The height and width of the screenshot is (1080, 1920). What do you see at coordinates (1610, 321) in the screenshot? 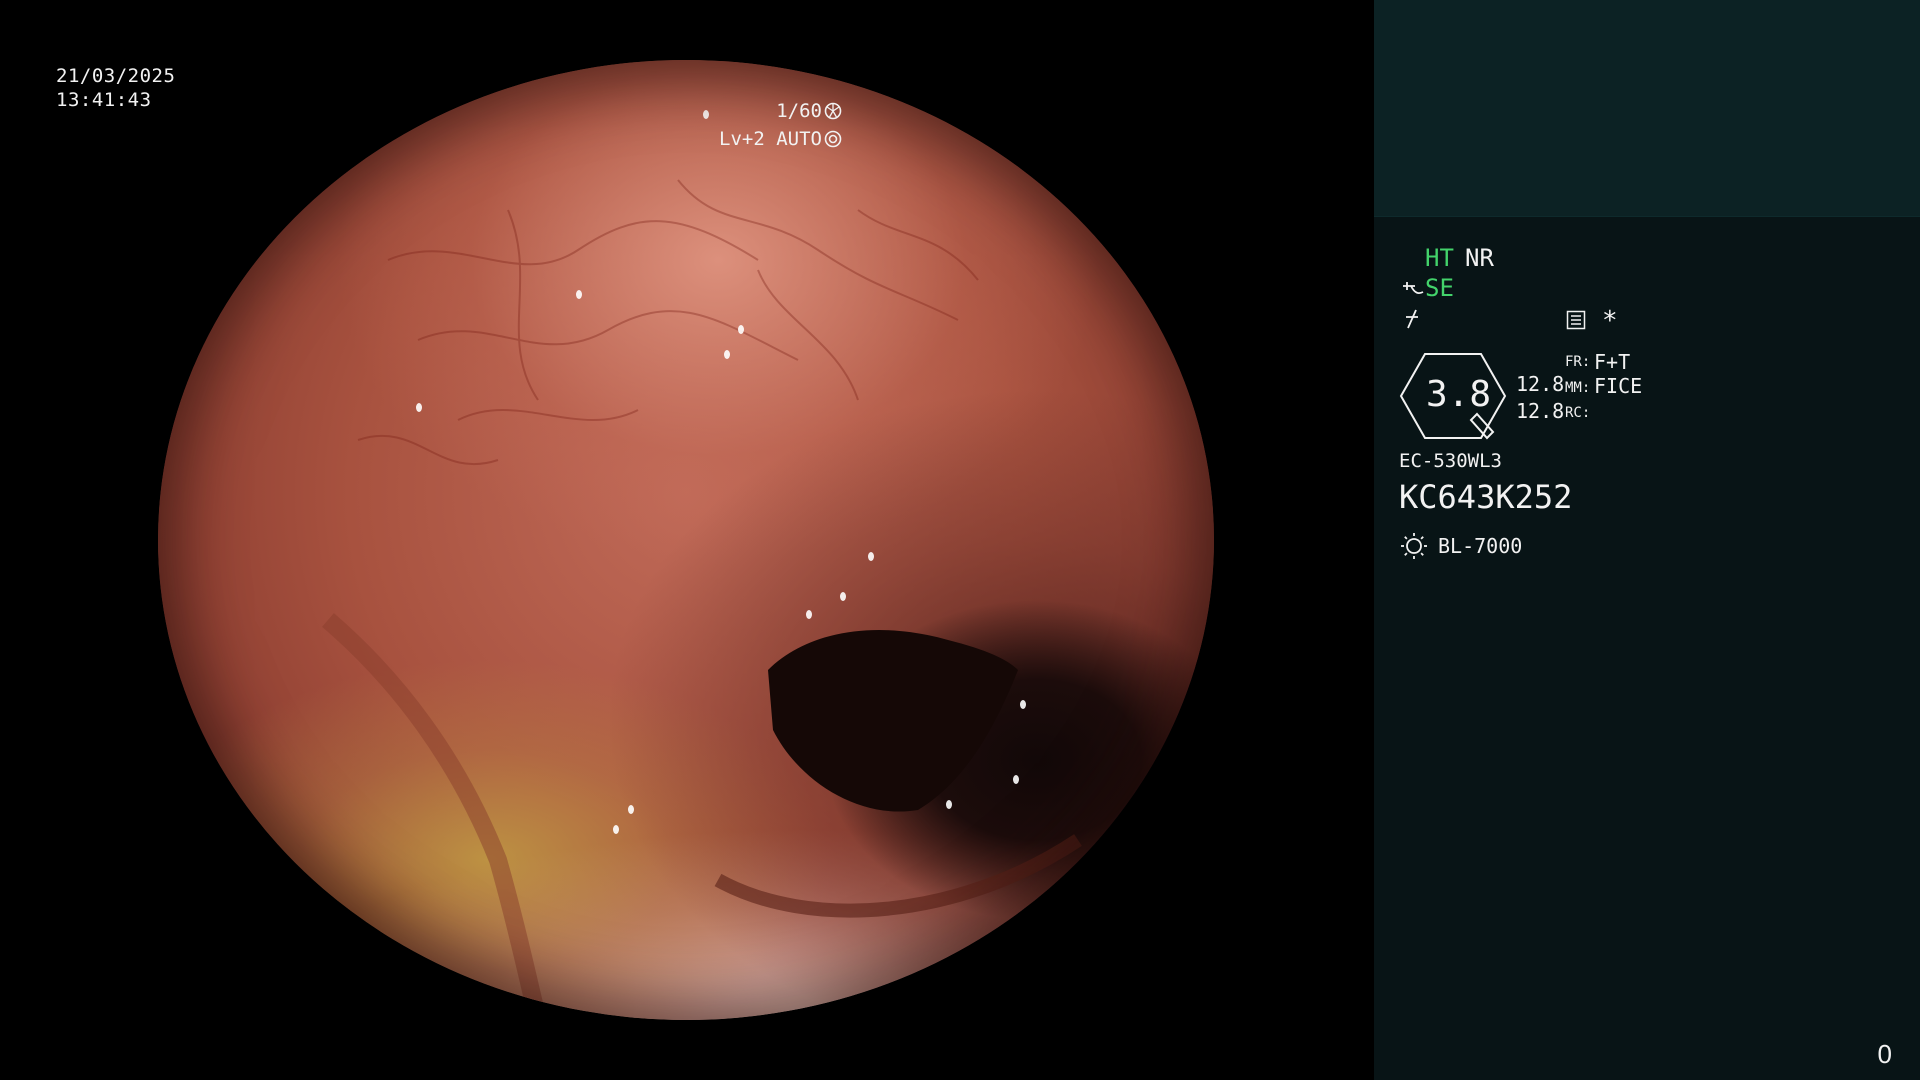
I see `star-indicator: *` at bounding box center [1610, 321].